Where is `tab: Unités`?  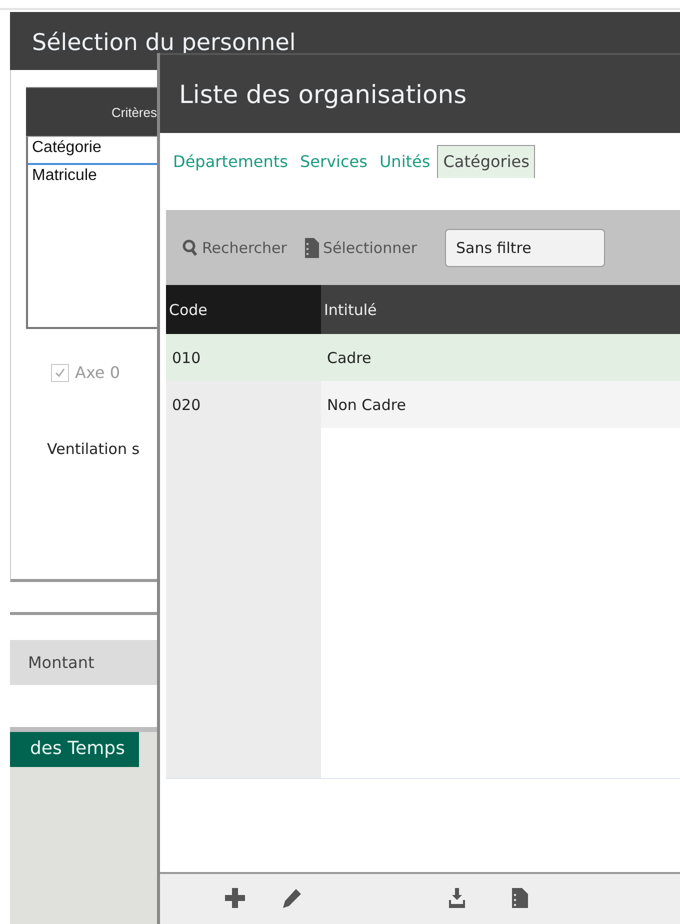 tab: Unités is located at coordinates (405, 162).